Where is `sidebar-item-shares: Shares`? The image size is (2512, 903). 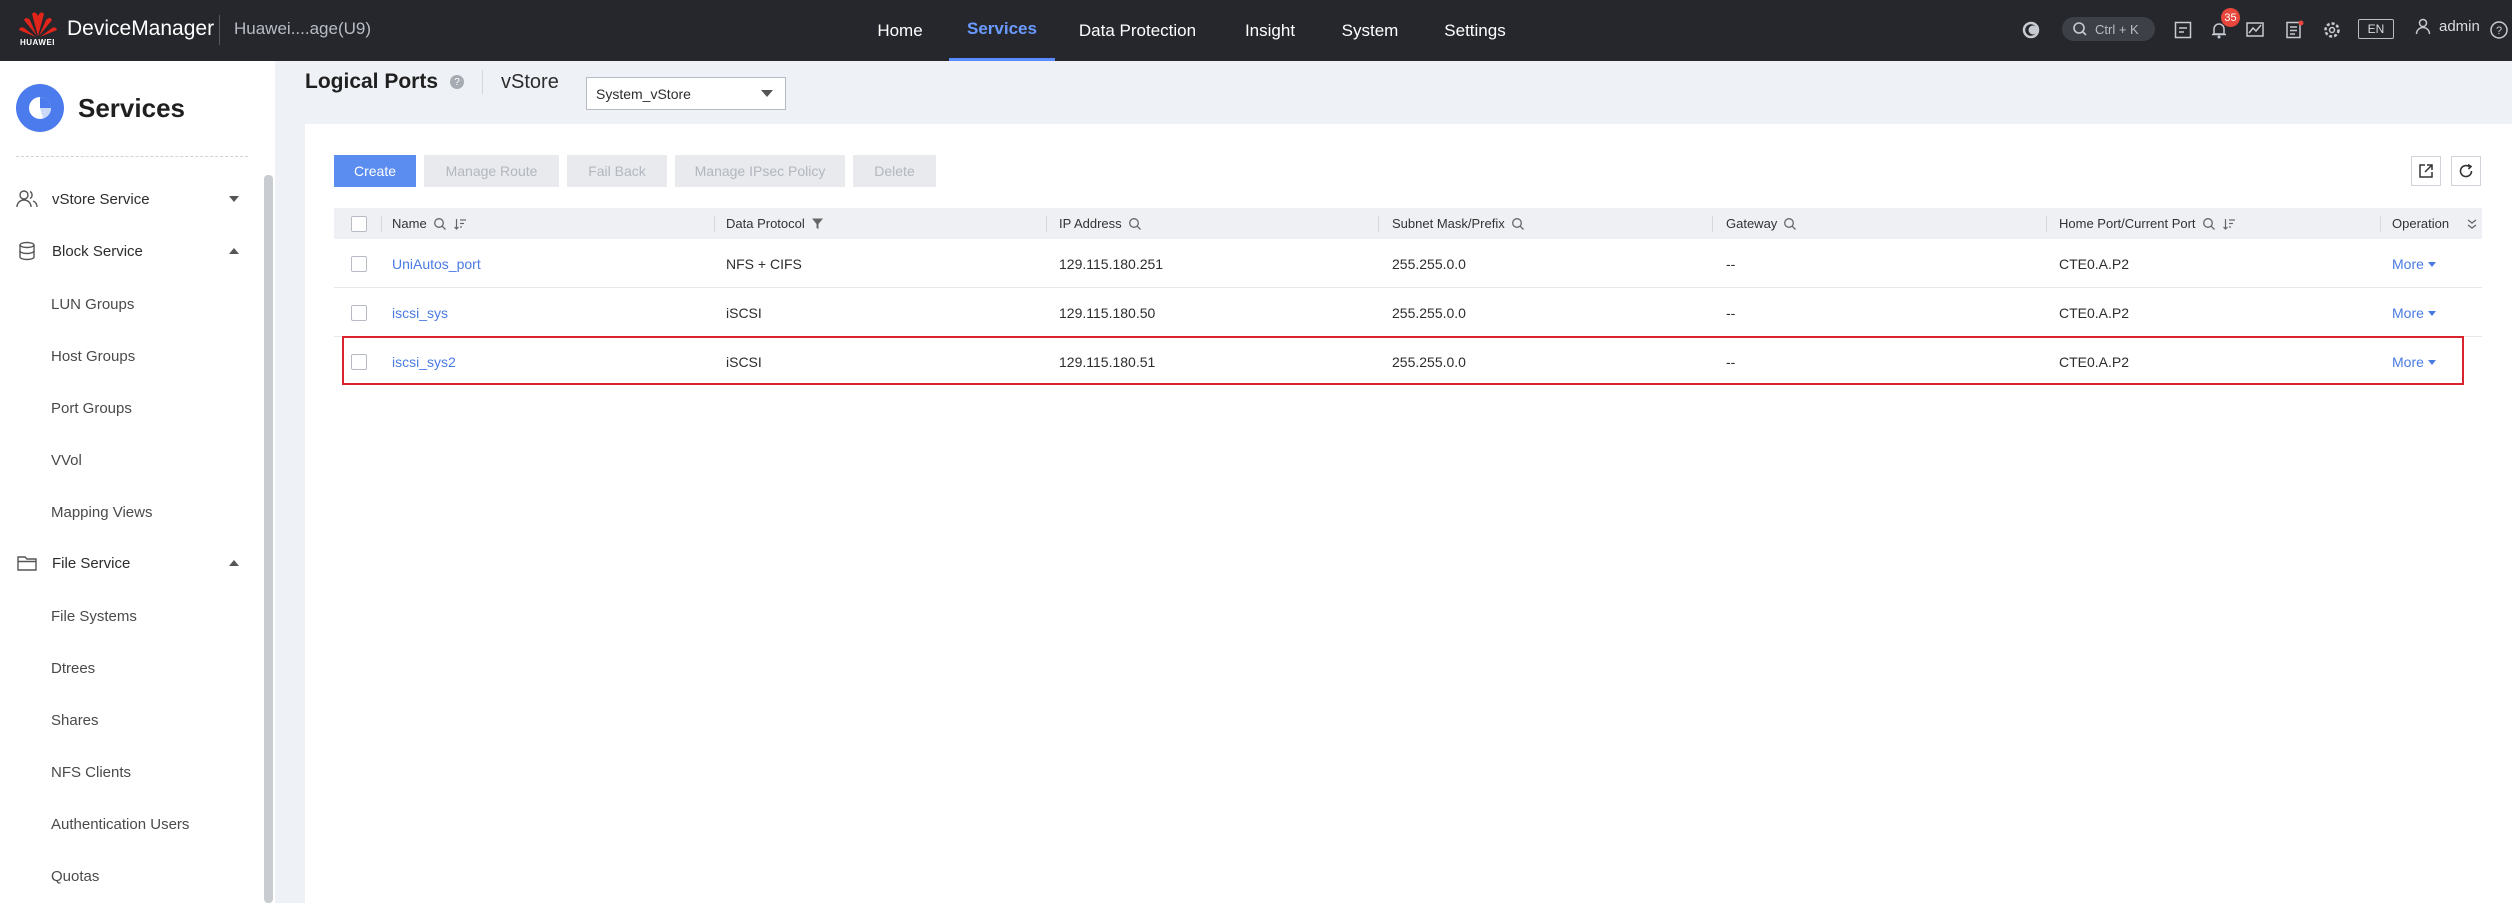
sidebar-item-shares: Shares is located at coordinates (75, 720).